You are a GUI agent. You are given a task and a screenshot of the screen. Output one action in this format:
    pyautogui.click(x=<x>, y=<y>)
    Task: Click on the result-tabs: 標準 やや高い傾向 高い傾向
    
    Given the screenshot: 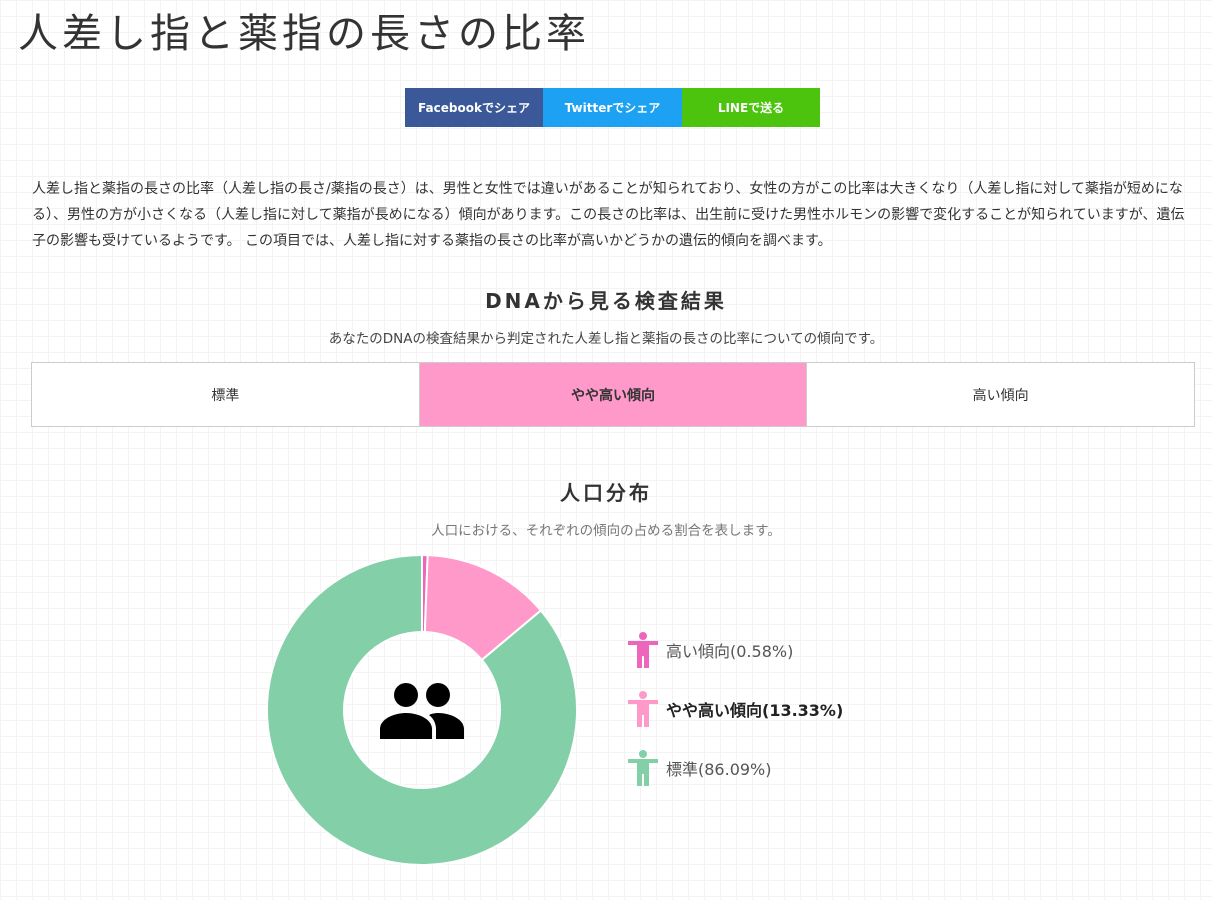 What is the action you would take?
    pyautogui.click(x=613, y=394)
    